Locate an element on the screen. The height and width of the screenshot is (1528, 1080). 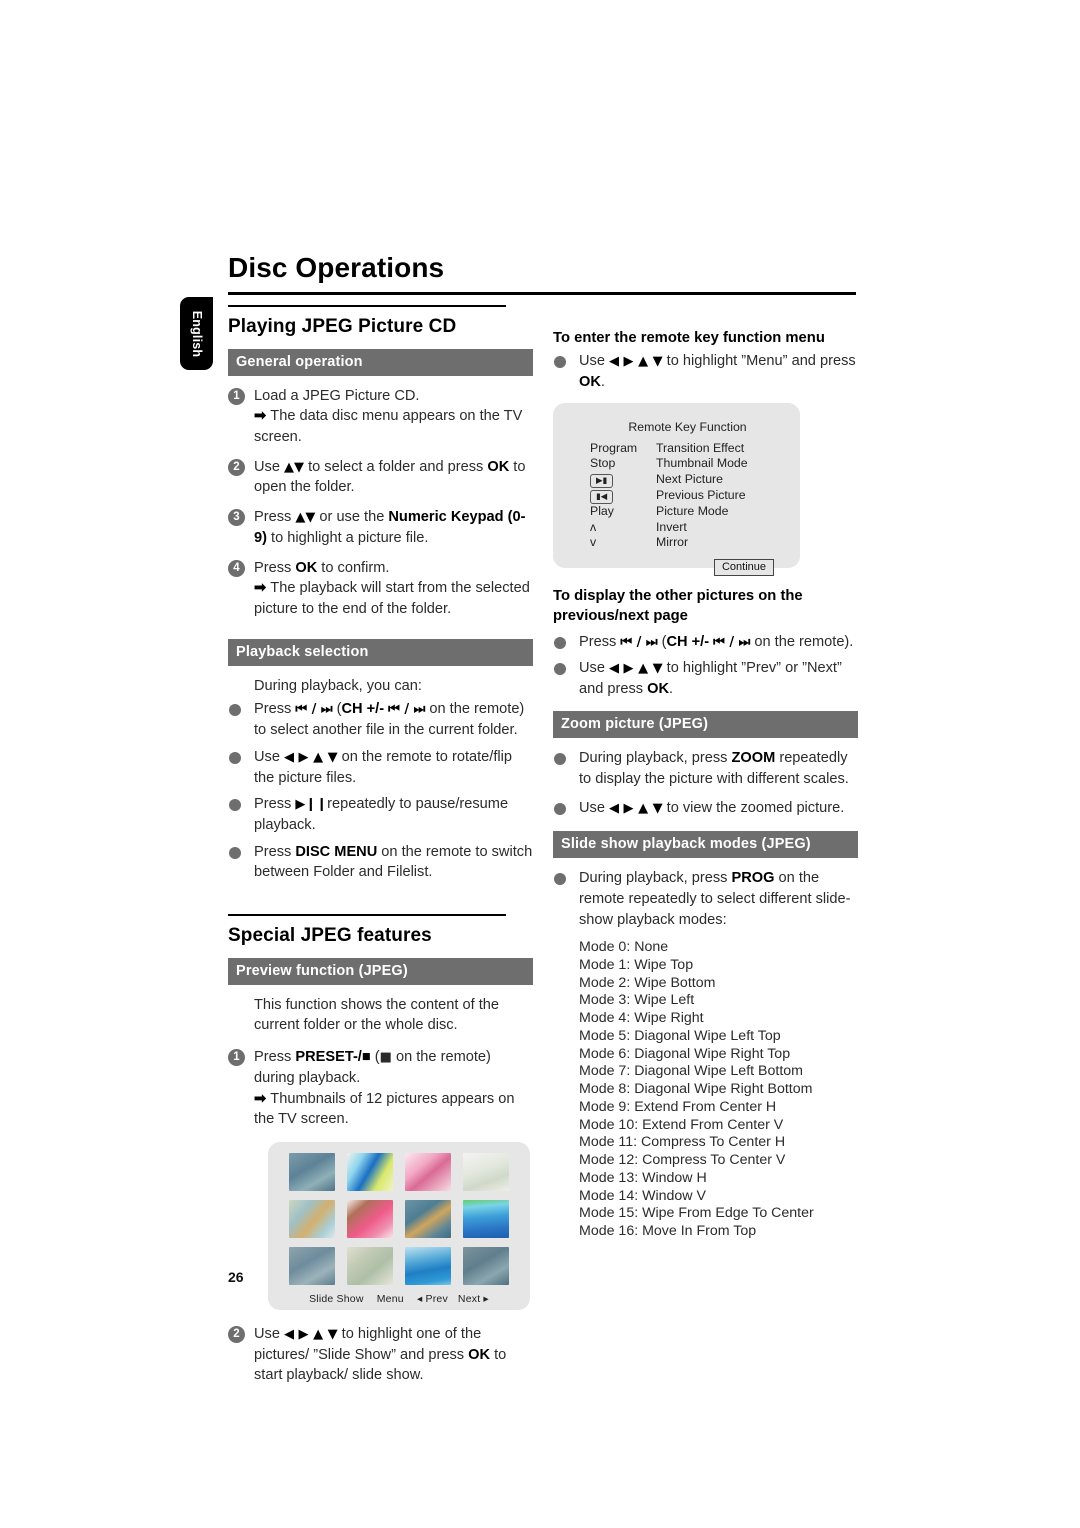
slide-show-button: Slide Show is located at coordinates (336, 1299).